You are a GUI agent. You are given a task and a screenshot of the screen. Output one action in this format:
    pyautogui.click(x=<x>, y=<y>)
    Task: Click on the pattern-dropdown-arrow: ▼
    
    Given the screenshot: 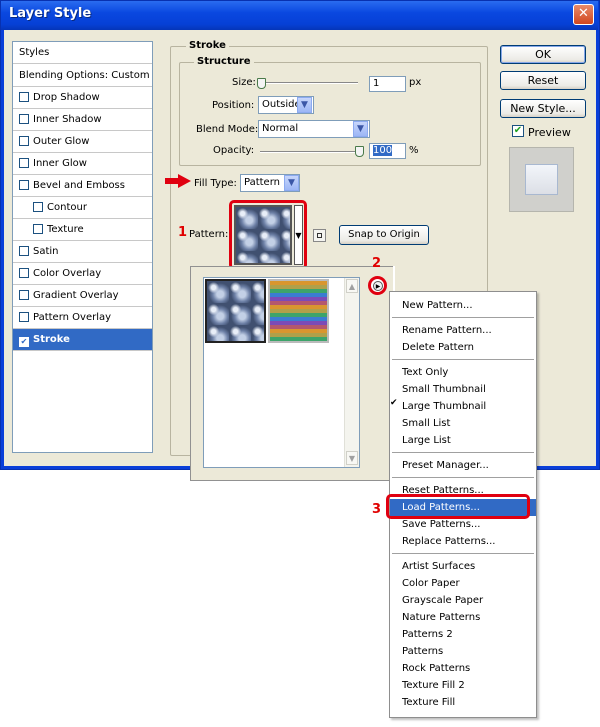 What is the action you would take?
    pyautogui.click(x=298, y=235)
    